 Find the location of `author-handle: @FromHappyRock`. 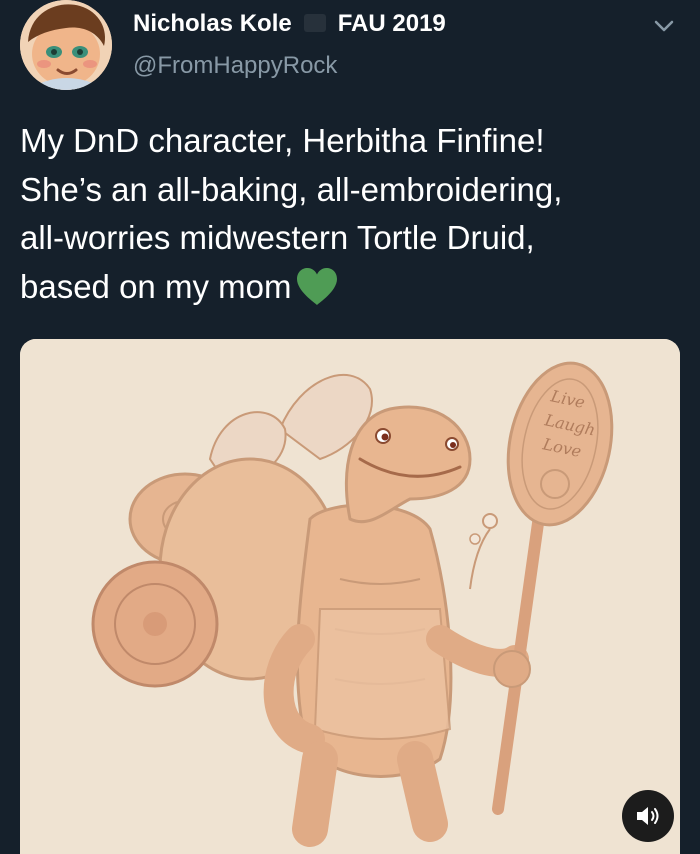

author-handle: @FromHappyRock is located at coordinates (235, 66).